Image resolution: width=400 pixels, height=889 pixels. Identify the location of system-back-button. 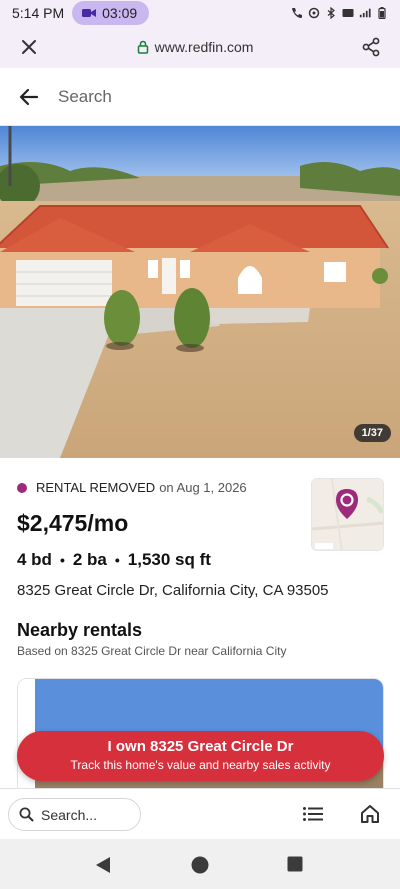
(103, 867).